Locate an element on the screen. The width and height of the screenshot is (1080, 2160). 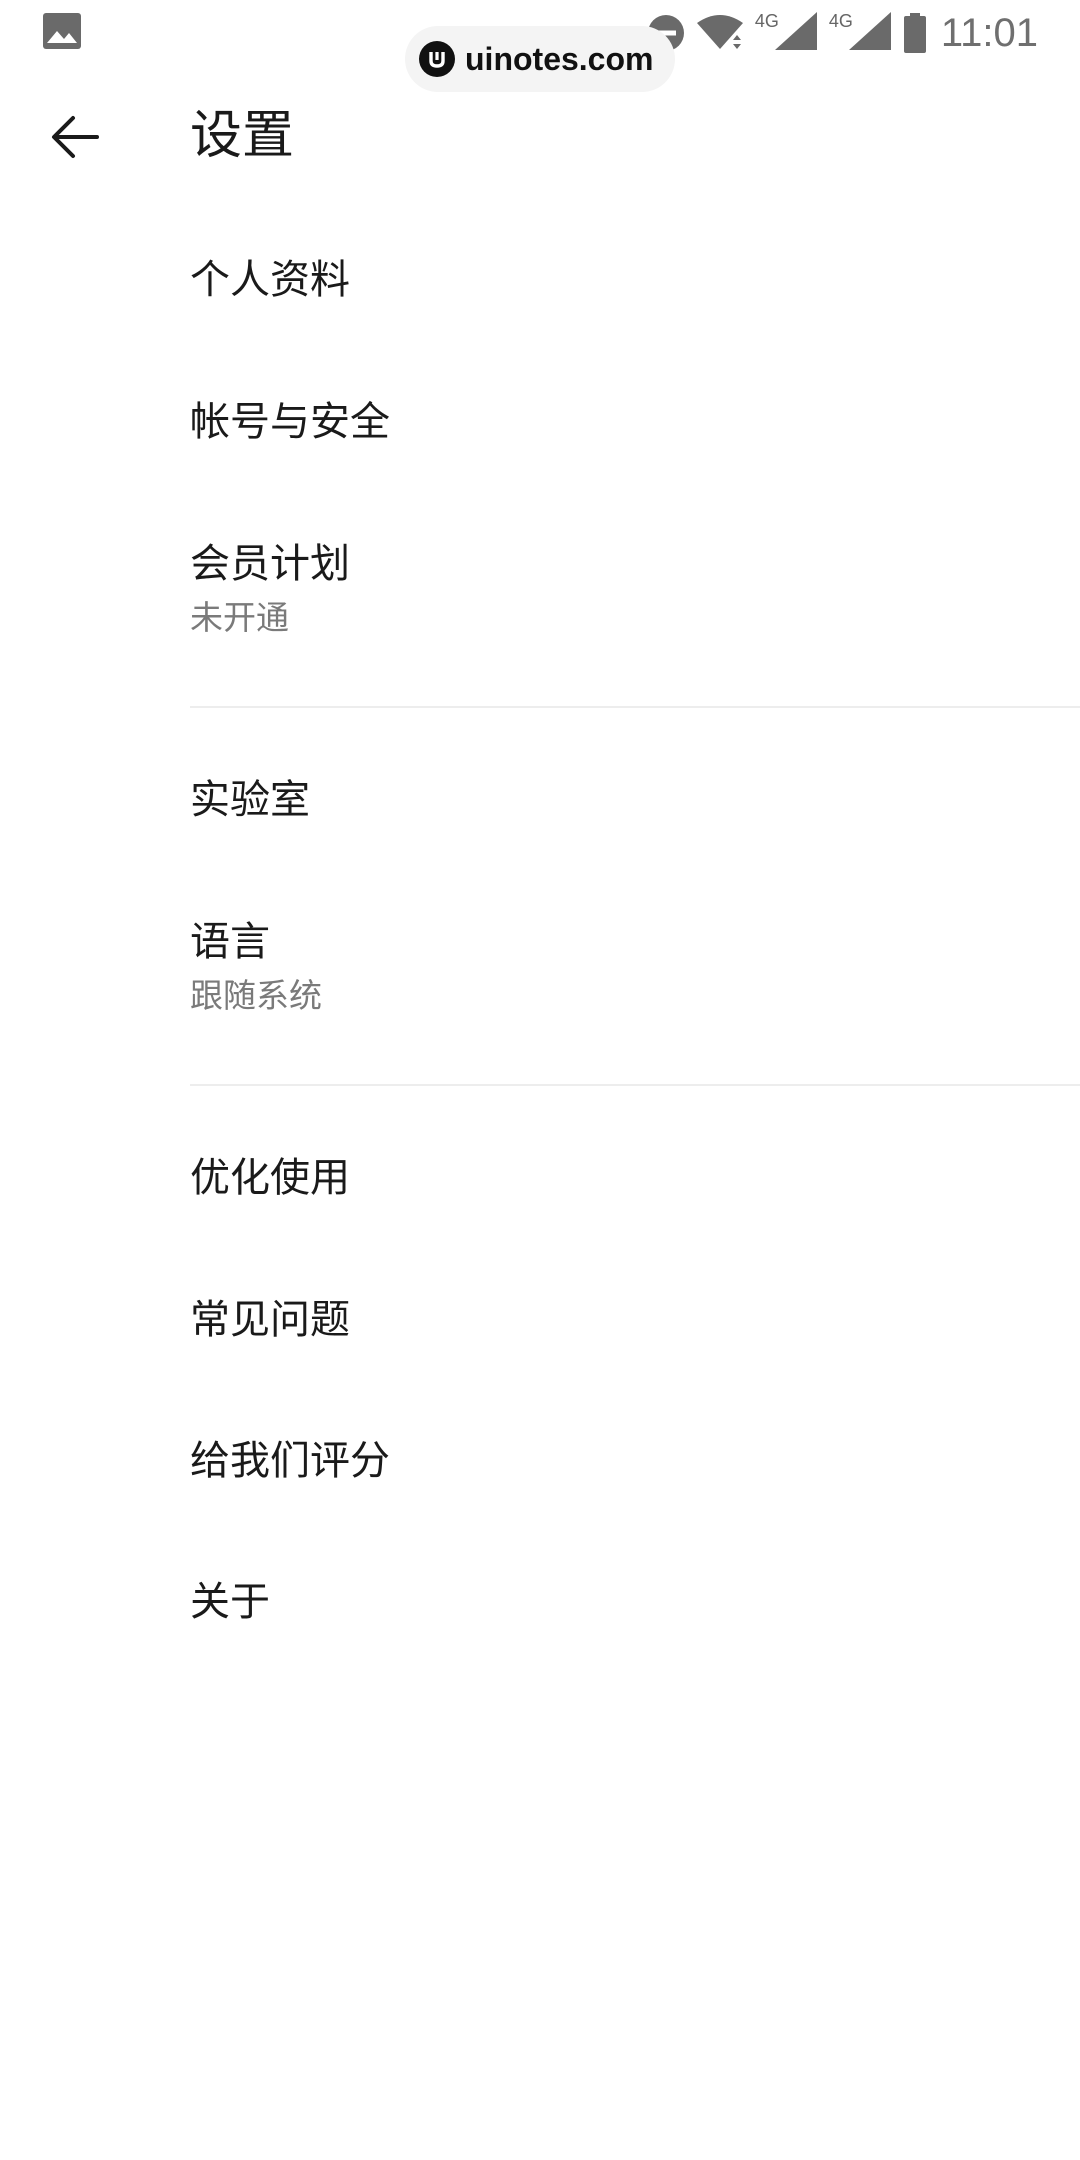
watermark-text: uinotes.com is located at coordinates (559, 58).